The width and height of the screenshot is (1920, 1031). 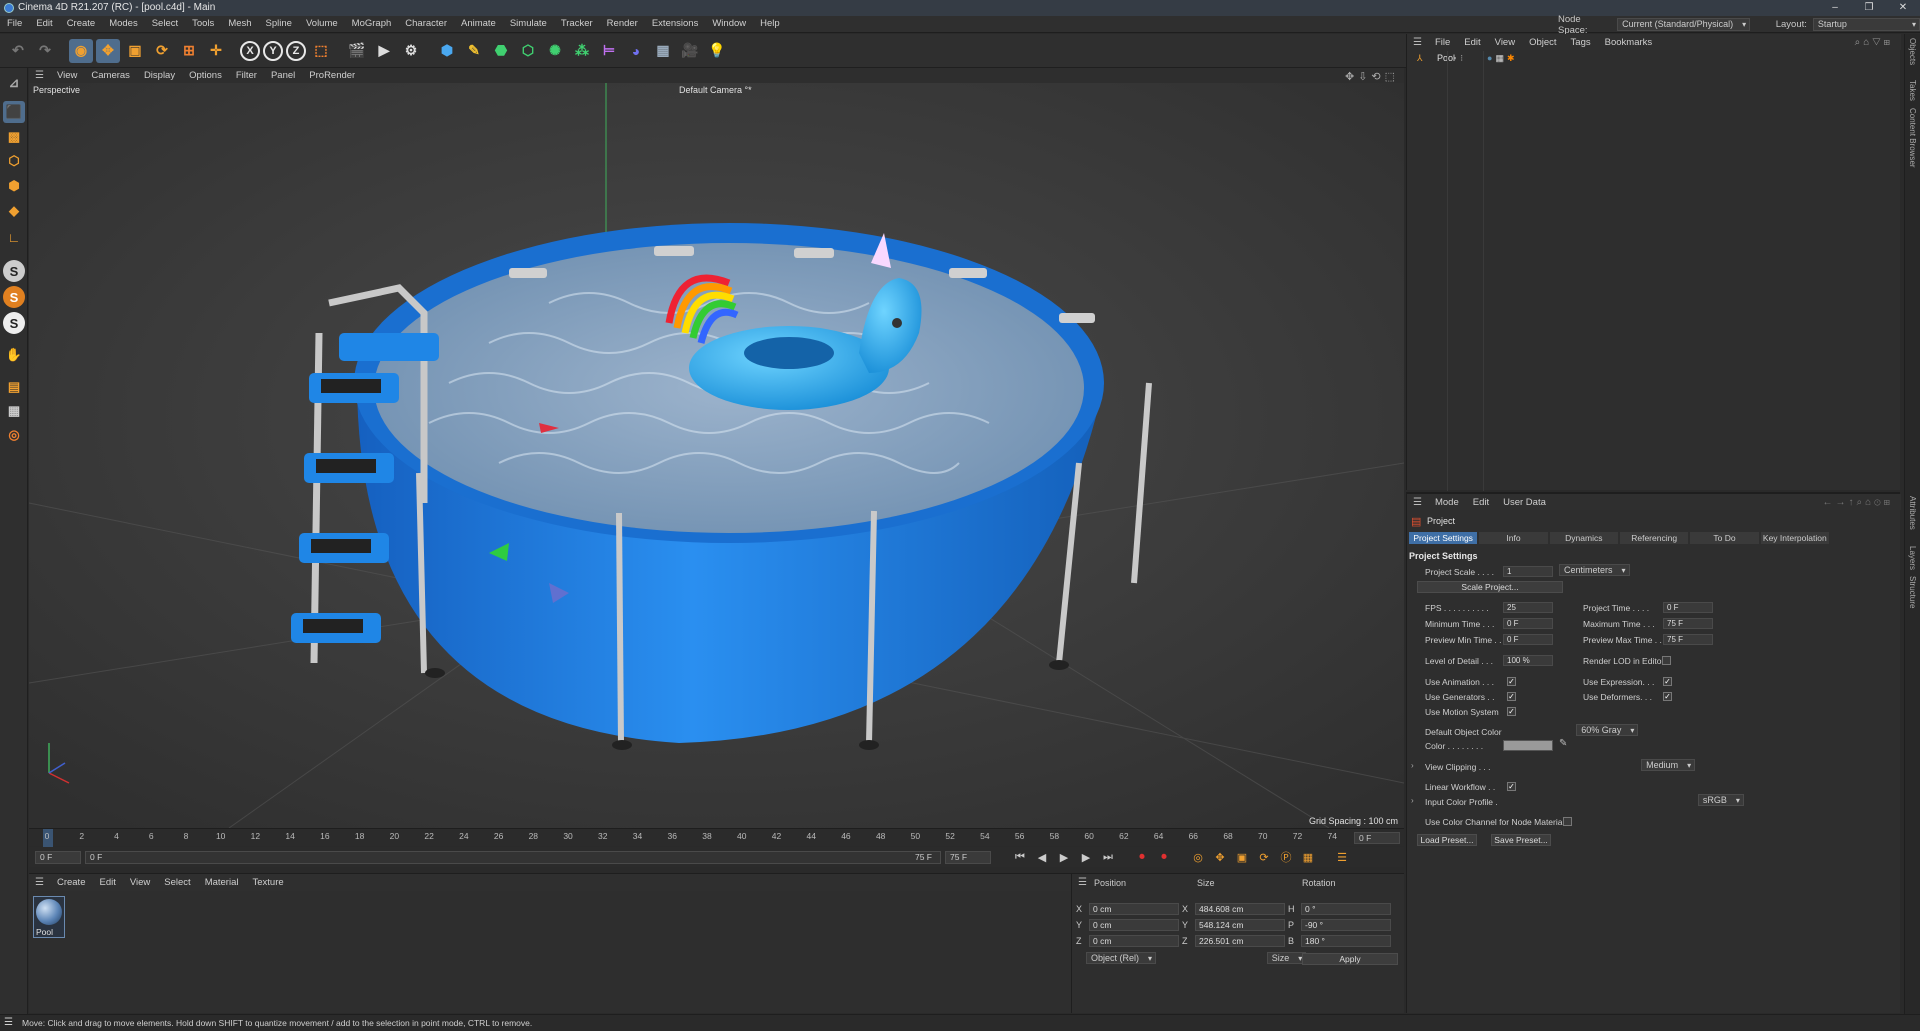 I want to click on project-scale-field: 1, so click(x=1528, y=571).